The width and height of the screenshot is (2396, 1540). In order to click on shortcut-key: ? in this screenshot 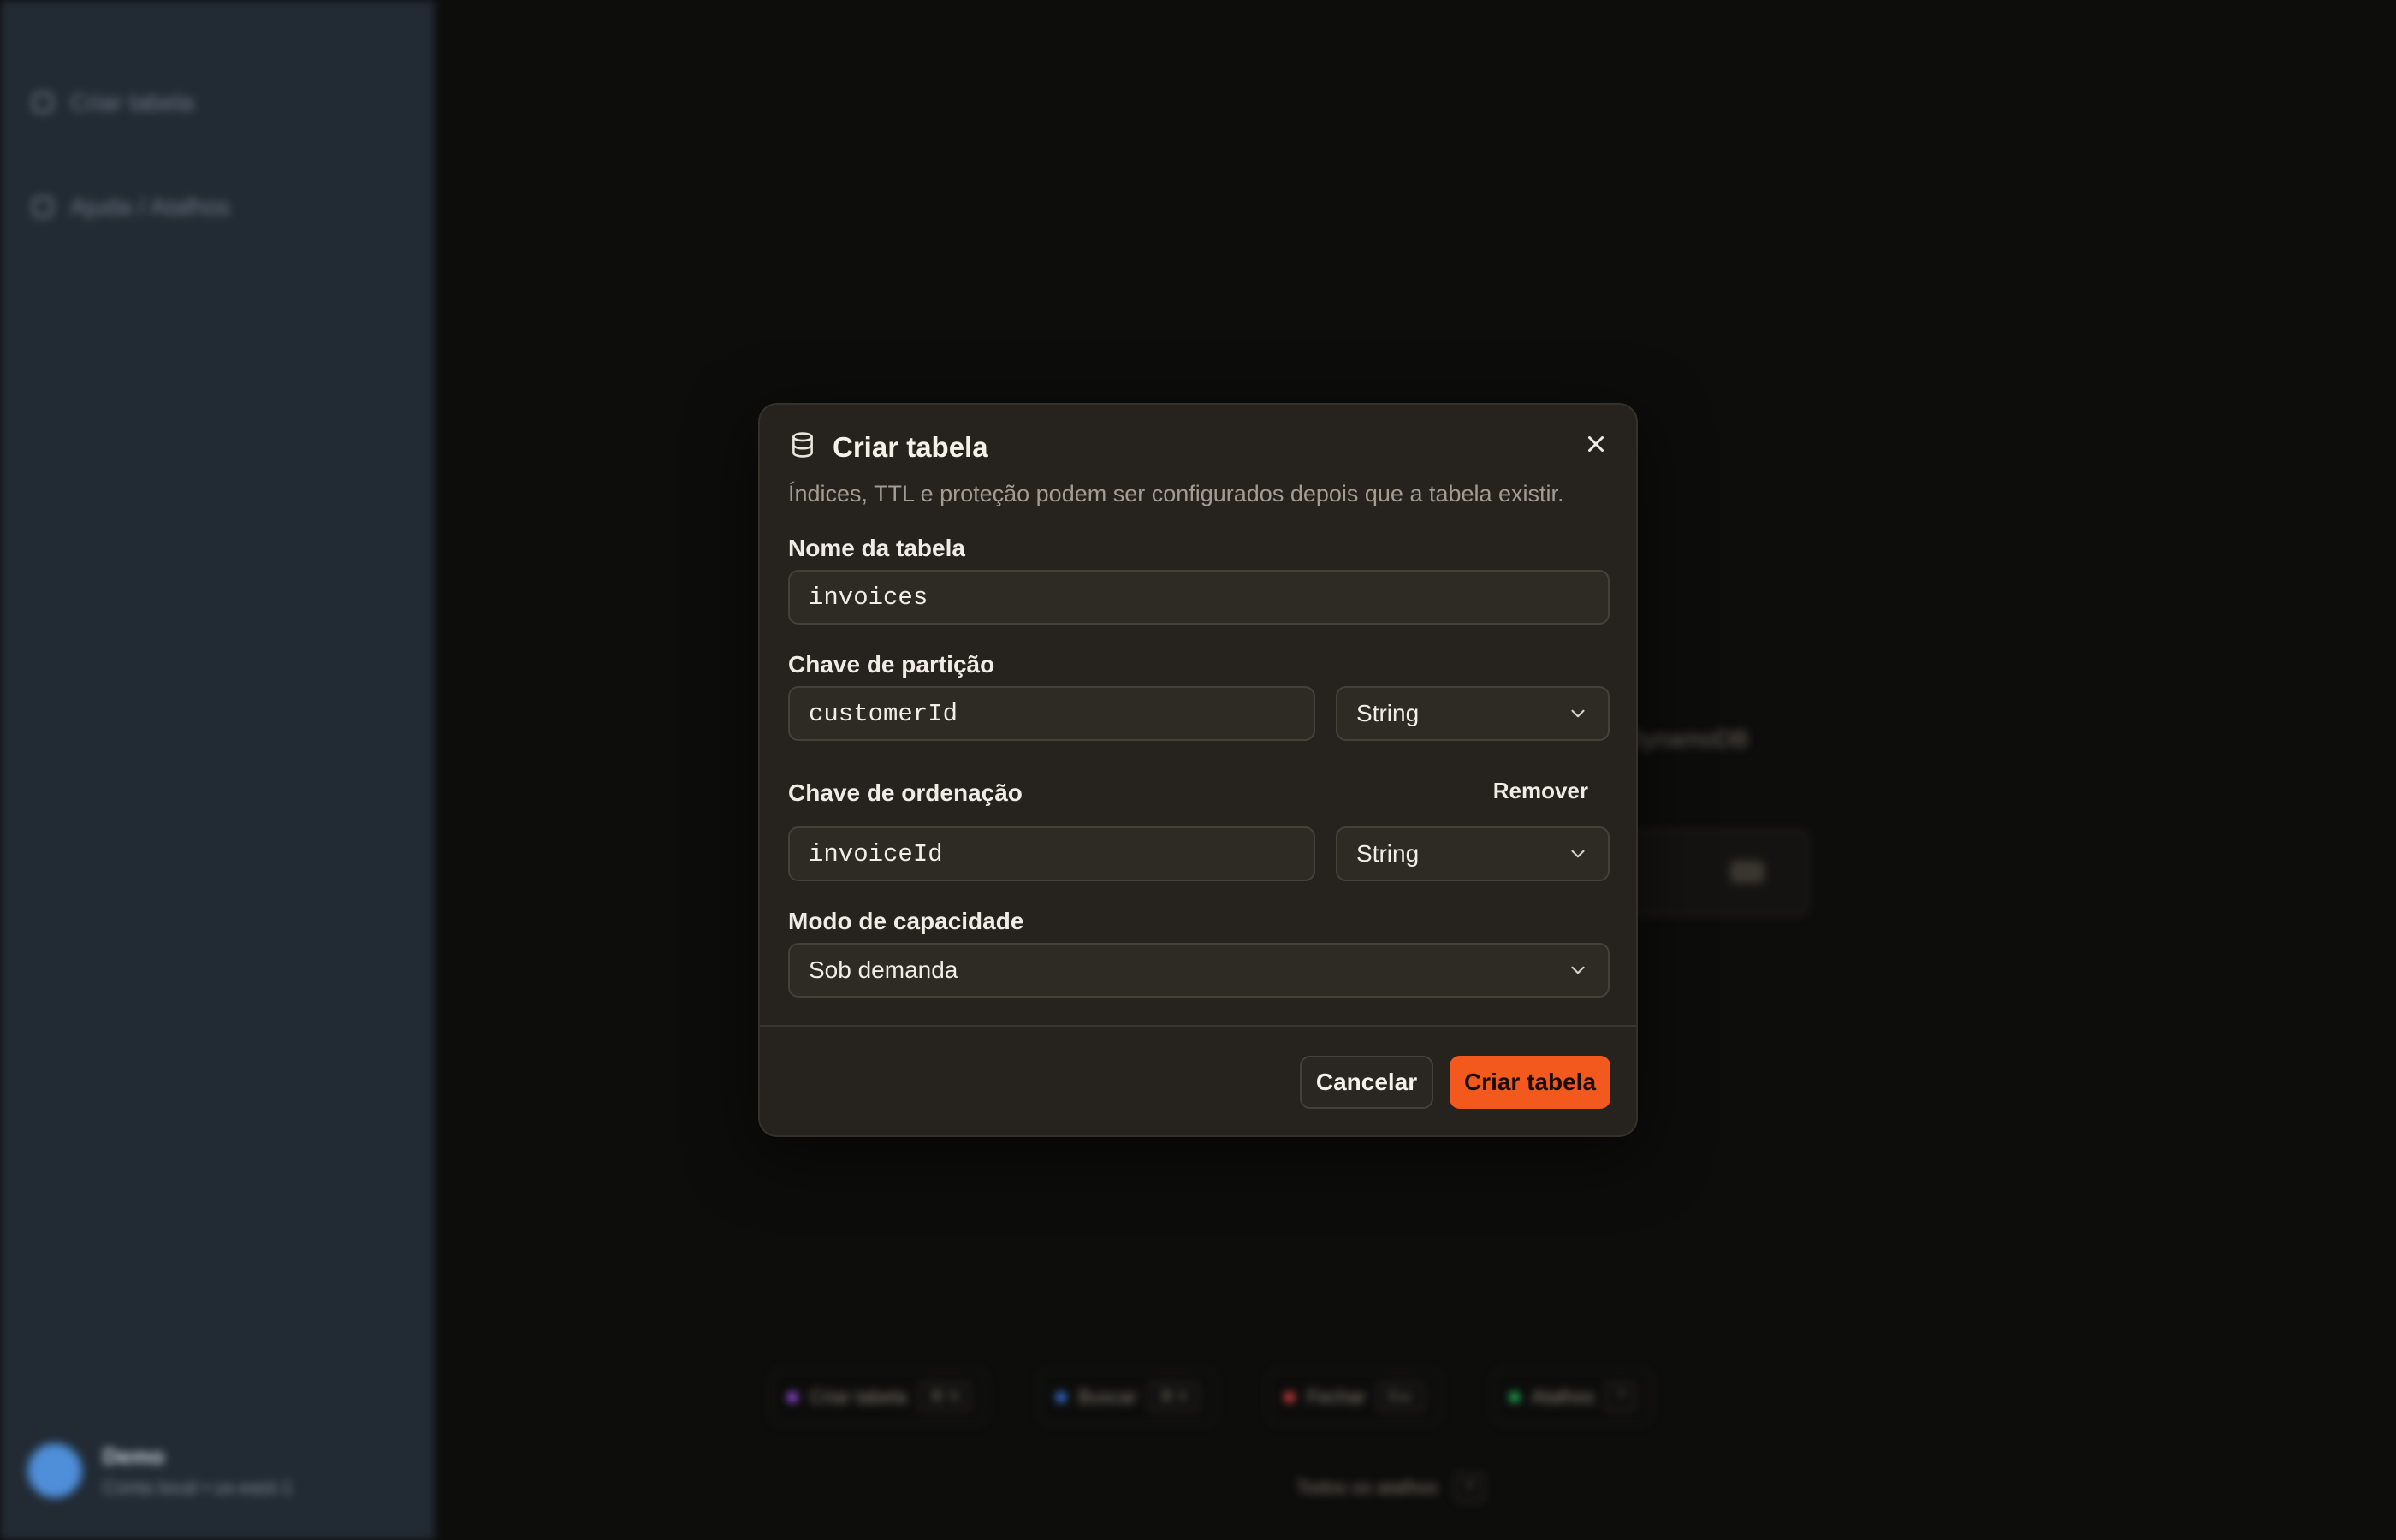, I will do `click(1621, 1397)`.